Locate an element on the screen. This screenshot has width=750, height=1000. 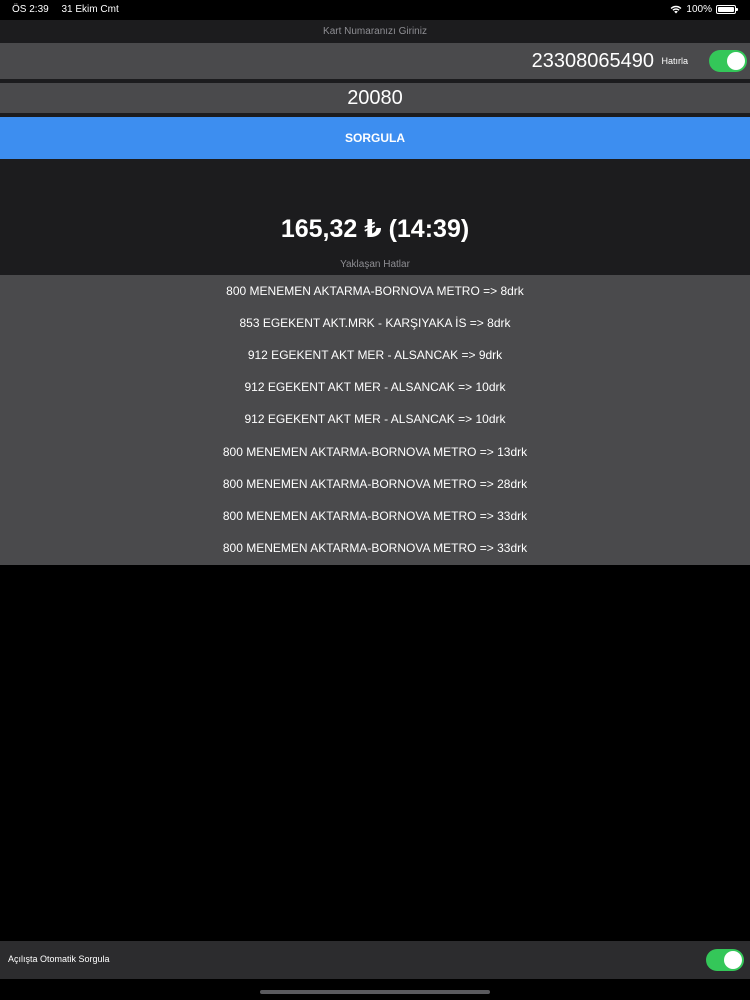
battery-icon is located at coordinates (727, 9).